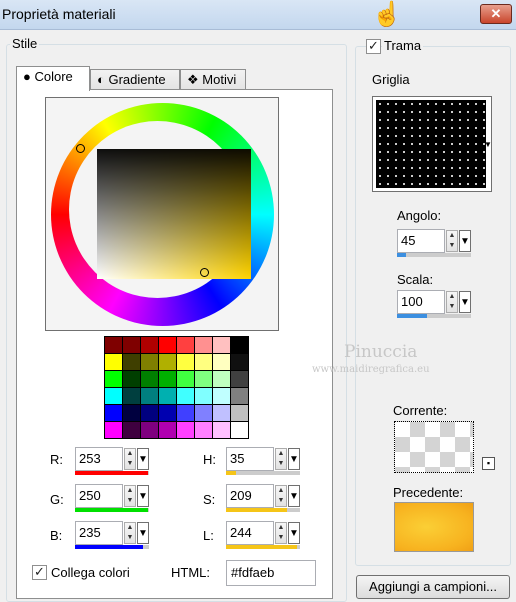 The height and width of the screenshot is (602, 516). I want to click on s-updown: ▲ ▼, so click(281, 496).